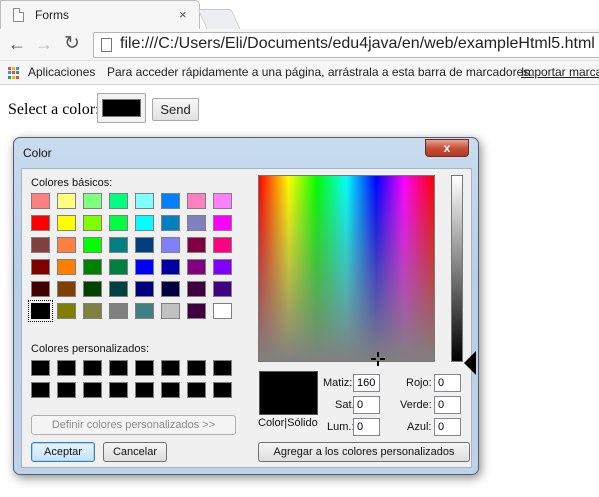 The height and width of the screenshot is (497, 599). I want to click on new-tab-button, so click(219, 19).